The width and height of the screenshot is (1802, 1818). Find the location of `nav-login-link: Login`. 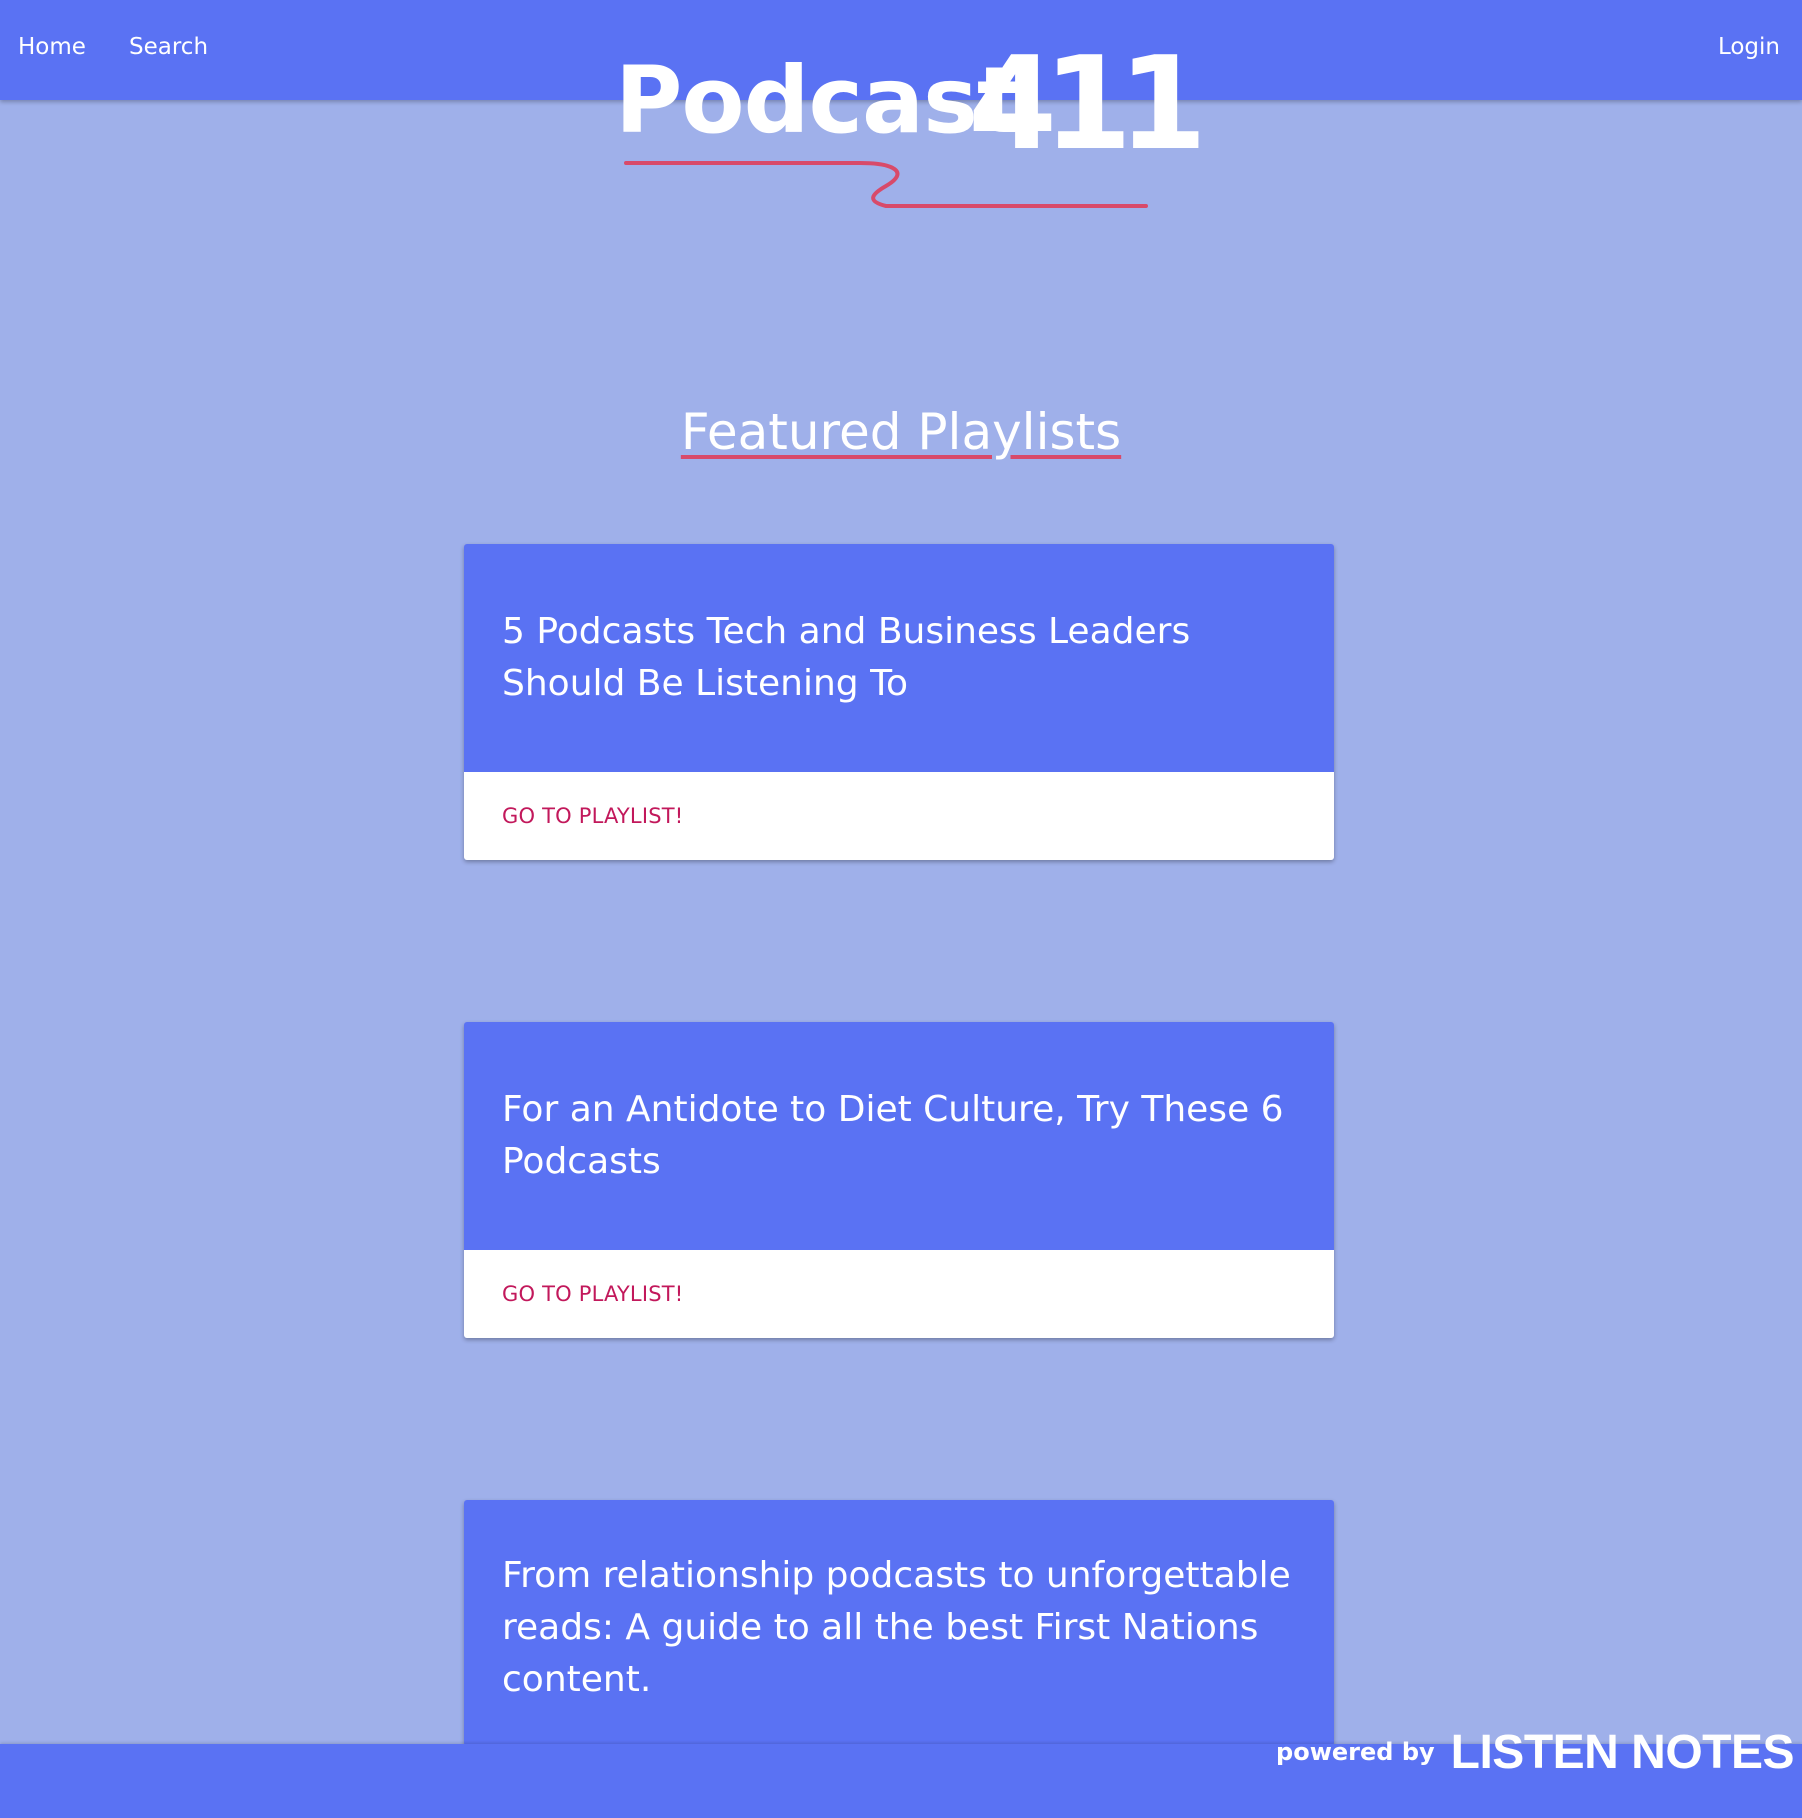

nav-login-link: Login is located at coordinates (1749, 47).